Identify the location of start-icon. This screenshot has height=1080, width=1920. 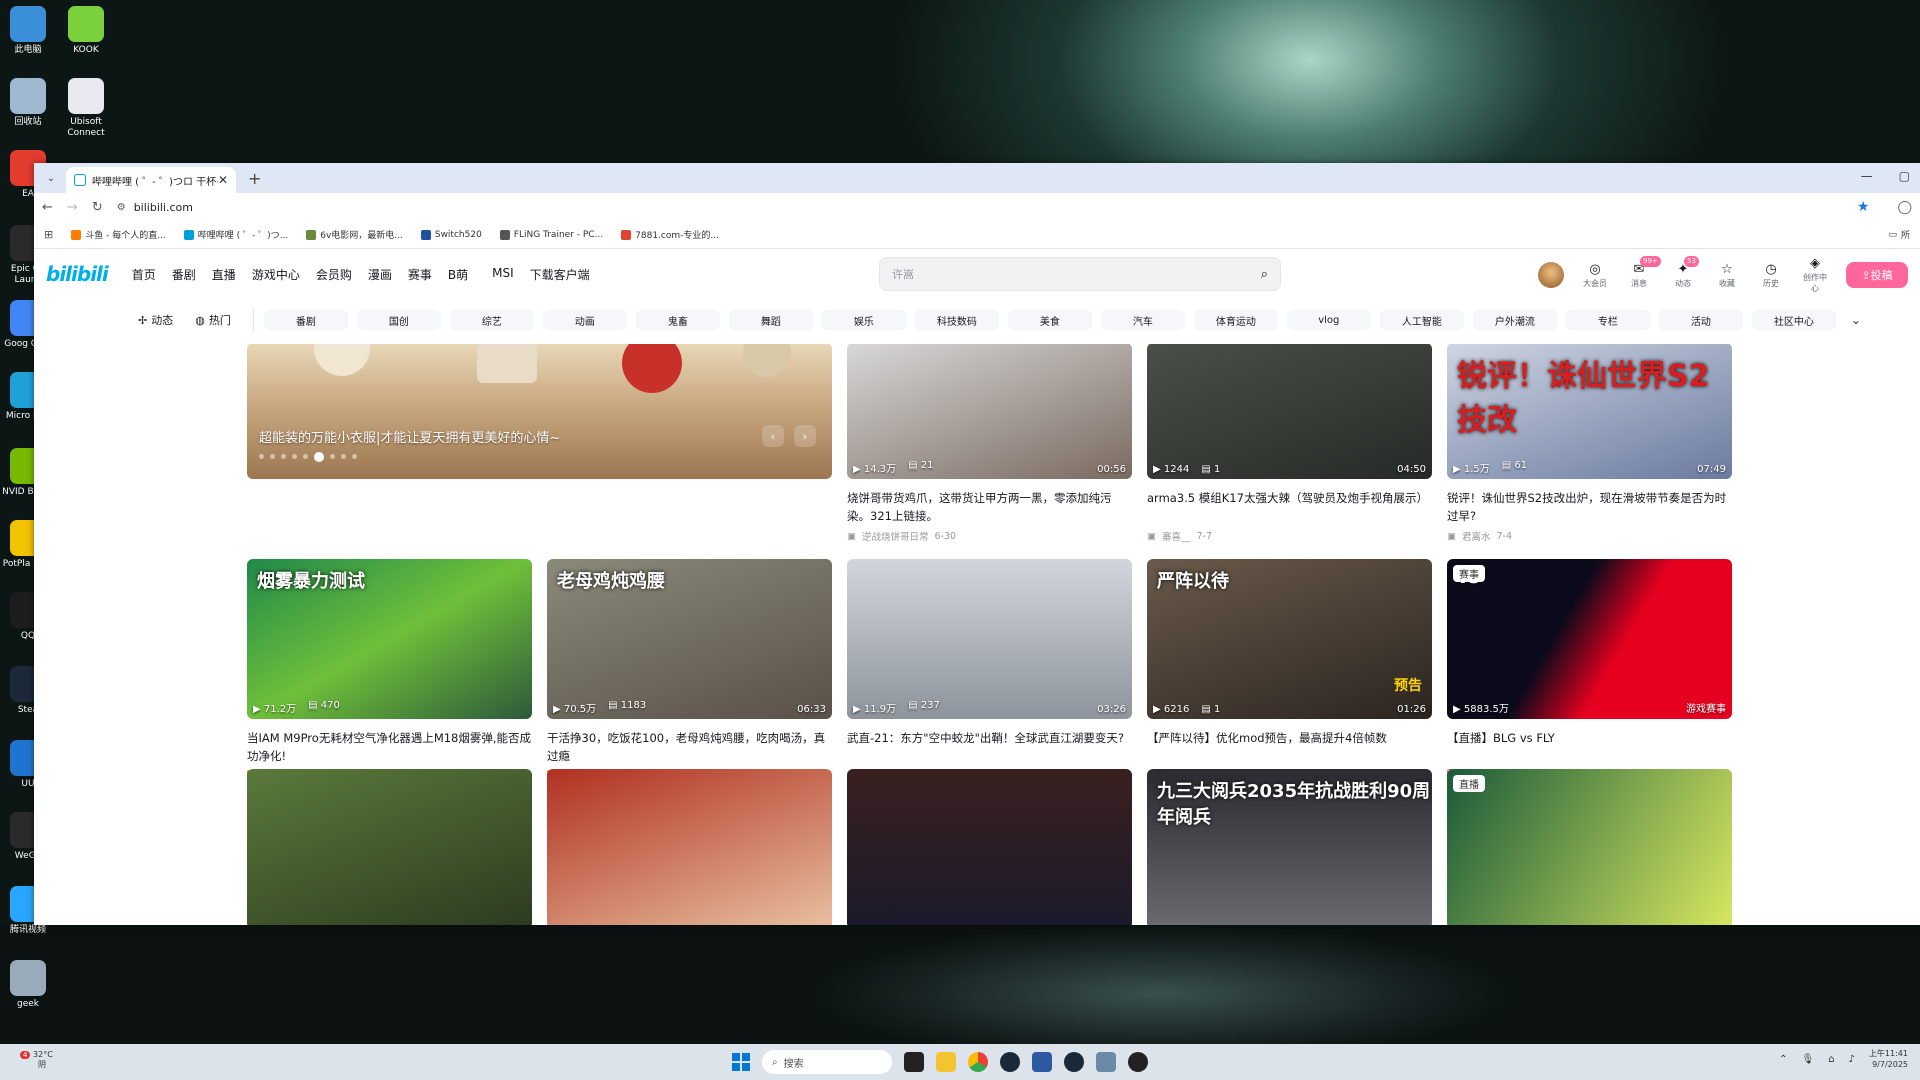
(741, 1062).